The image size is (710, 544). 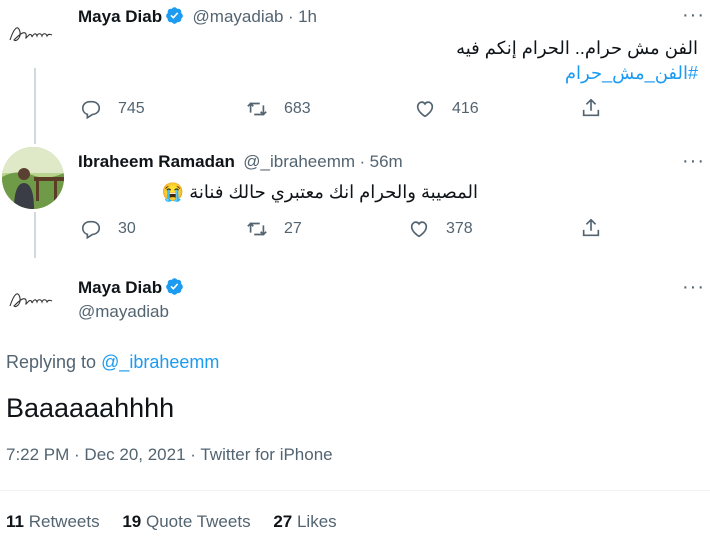 What do you see at coordinates (440, 229) in the screenshot?
I see `like-button: 378` at bounding box center [440, 229].